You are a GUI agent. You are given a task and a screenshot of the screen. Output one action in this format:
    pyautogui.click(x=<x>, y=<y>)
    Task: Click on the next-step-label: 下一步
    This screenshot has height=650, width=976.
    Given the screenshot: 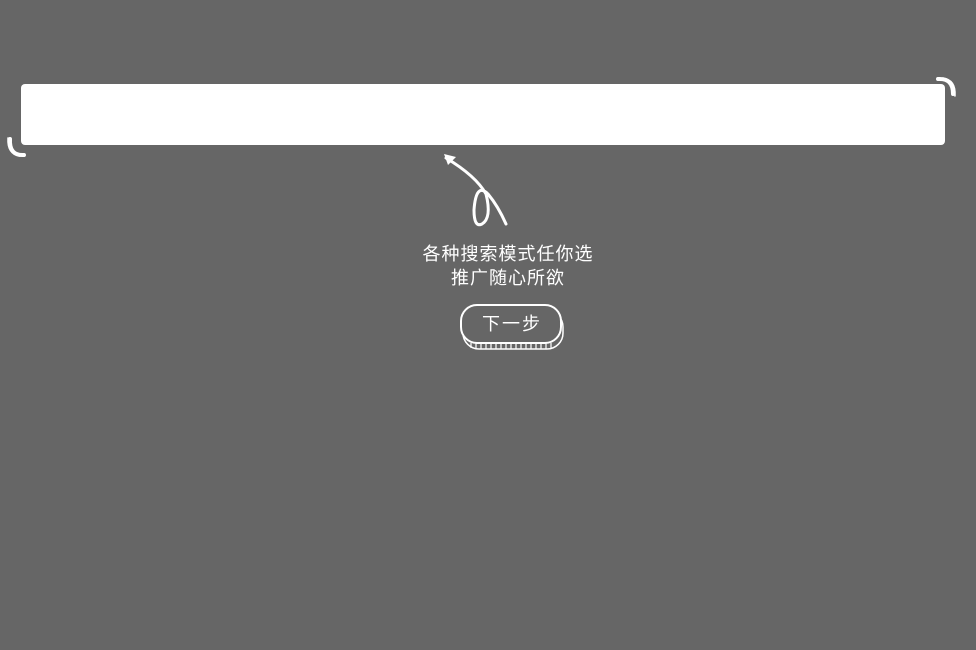 What is the action you would take?
    pyautogui.click(x=512, y=324)
    